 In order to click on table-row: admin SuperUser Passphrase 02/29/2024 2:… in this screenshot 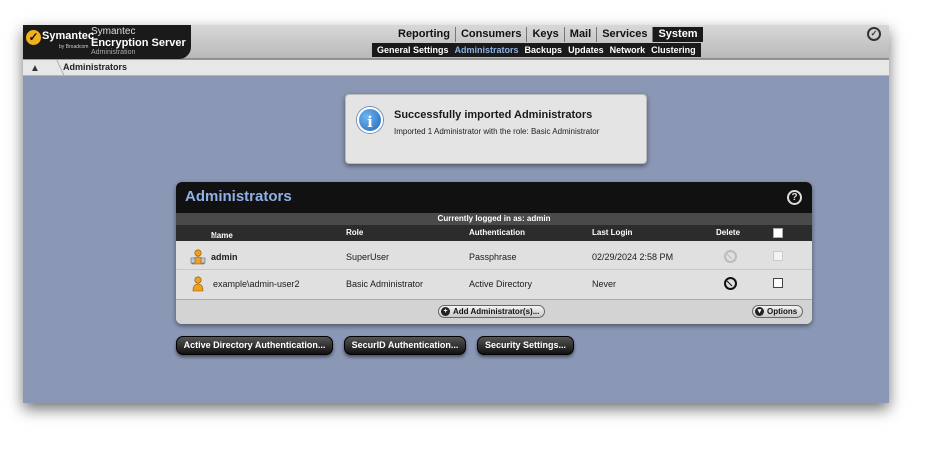, I will do `click(494, 257)`.